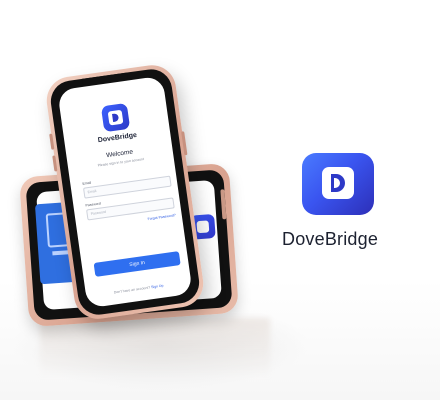 The height and width of the screenshot is (400, 440). What do you see at coordinates (87, 183) in the screenshot?
I see `email-label: Email` at bounding box center [87, 183].